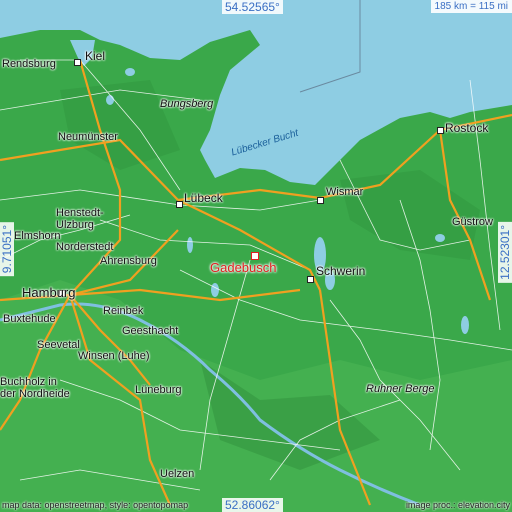  I want to click on town-label-ahrensburg: Ahrensburg, so click(128, 261).